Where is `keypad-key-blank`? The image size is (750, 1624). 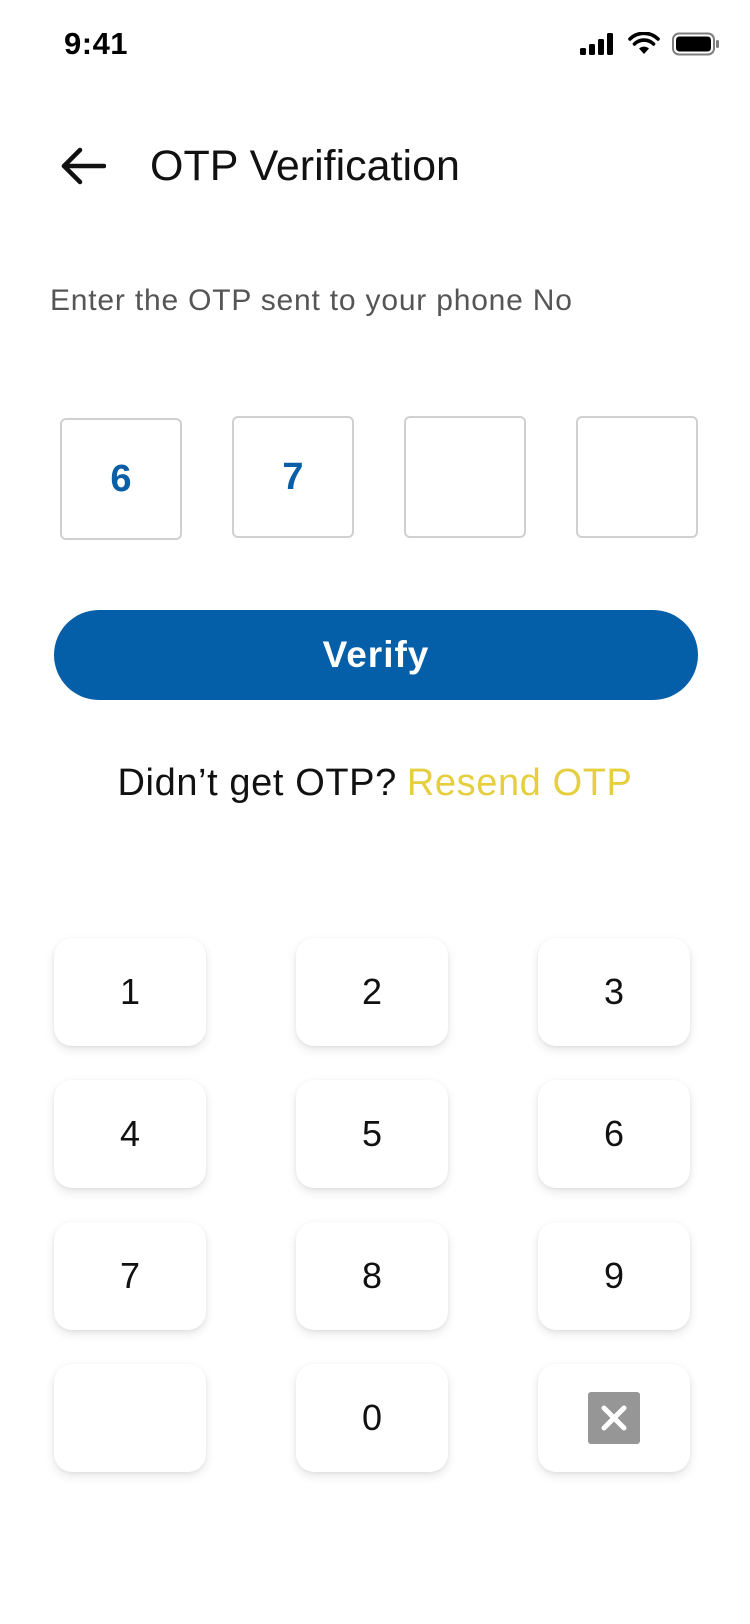 keypad-key-blank is located at coordinates (130, 1418).